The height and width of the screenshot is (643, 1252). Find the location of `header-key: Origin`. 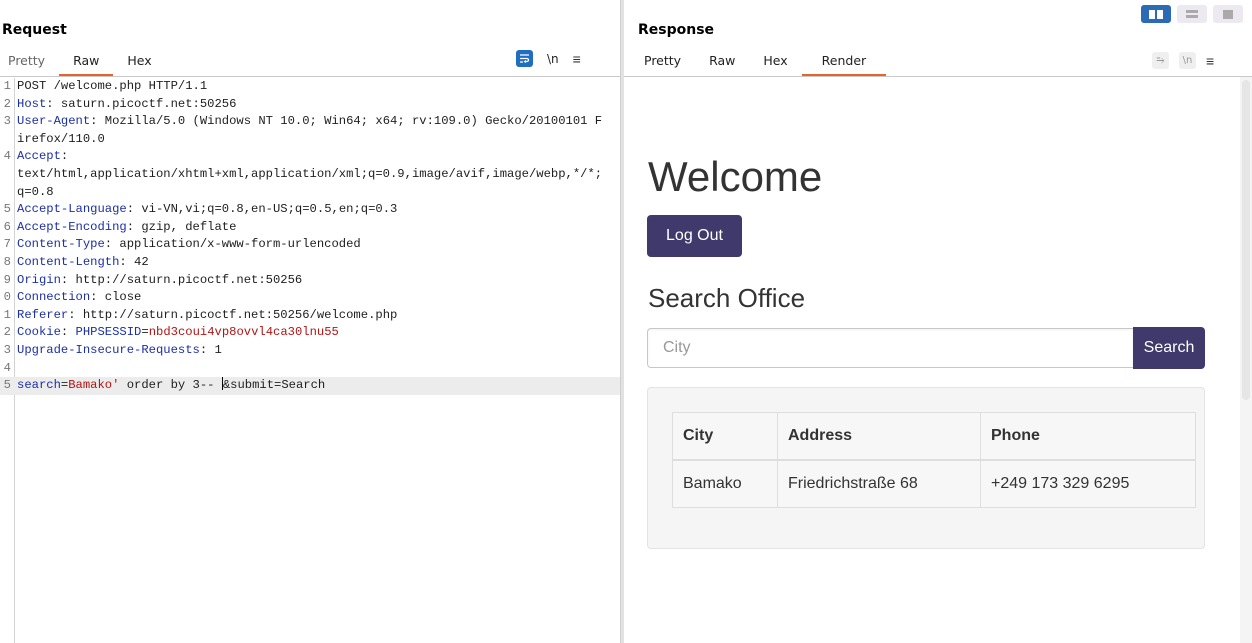

header-key: Origin is located at coordinates (39, 279).